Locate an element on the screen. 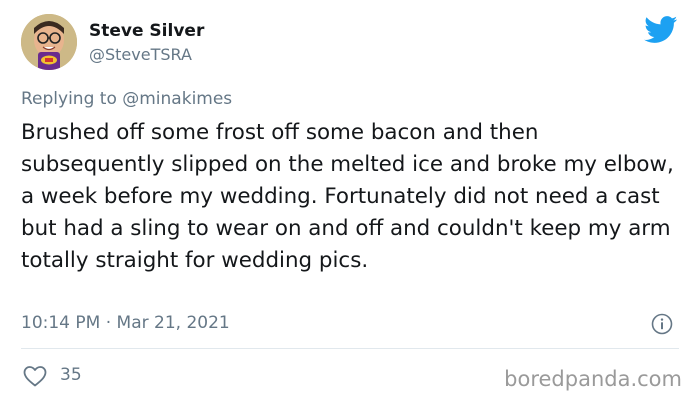 The image size is (700, 402). info-icon is located at coordinates (662, 324).